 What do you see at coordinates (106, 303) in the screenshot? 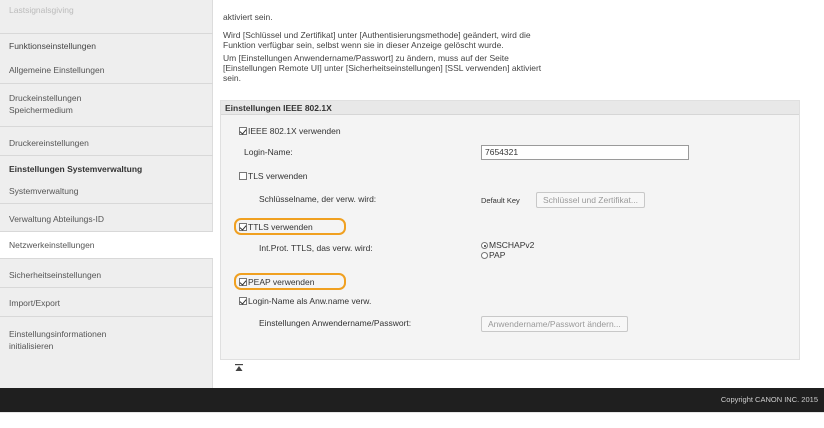
I see `sidebar-item-import-export: Import/Export` at bounding box center [106, 303].